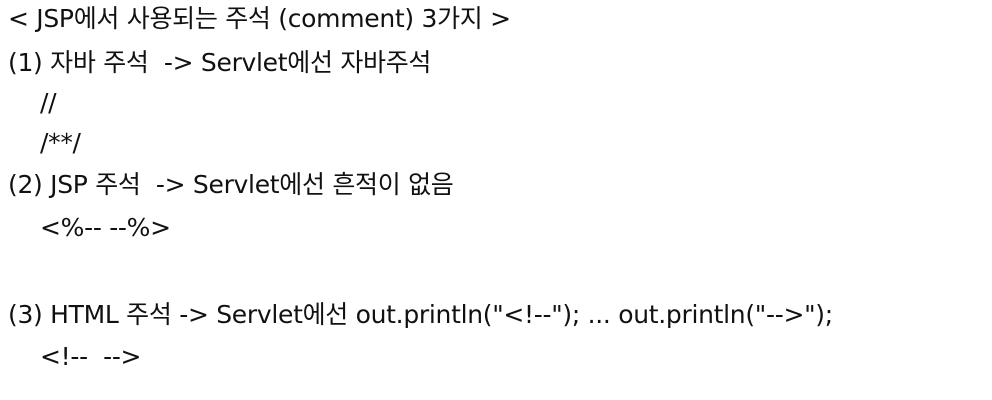  I want to click on item-1-example-line-comment: //, so click(48, 102).